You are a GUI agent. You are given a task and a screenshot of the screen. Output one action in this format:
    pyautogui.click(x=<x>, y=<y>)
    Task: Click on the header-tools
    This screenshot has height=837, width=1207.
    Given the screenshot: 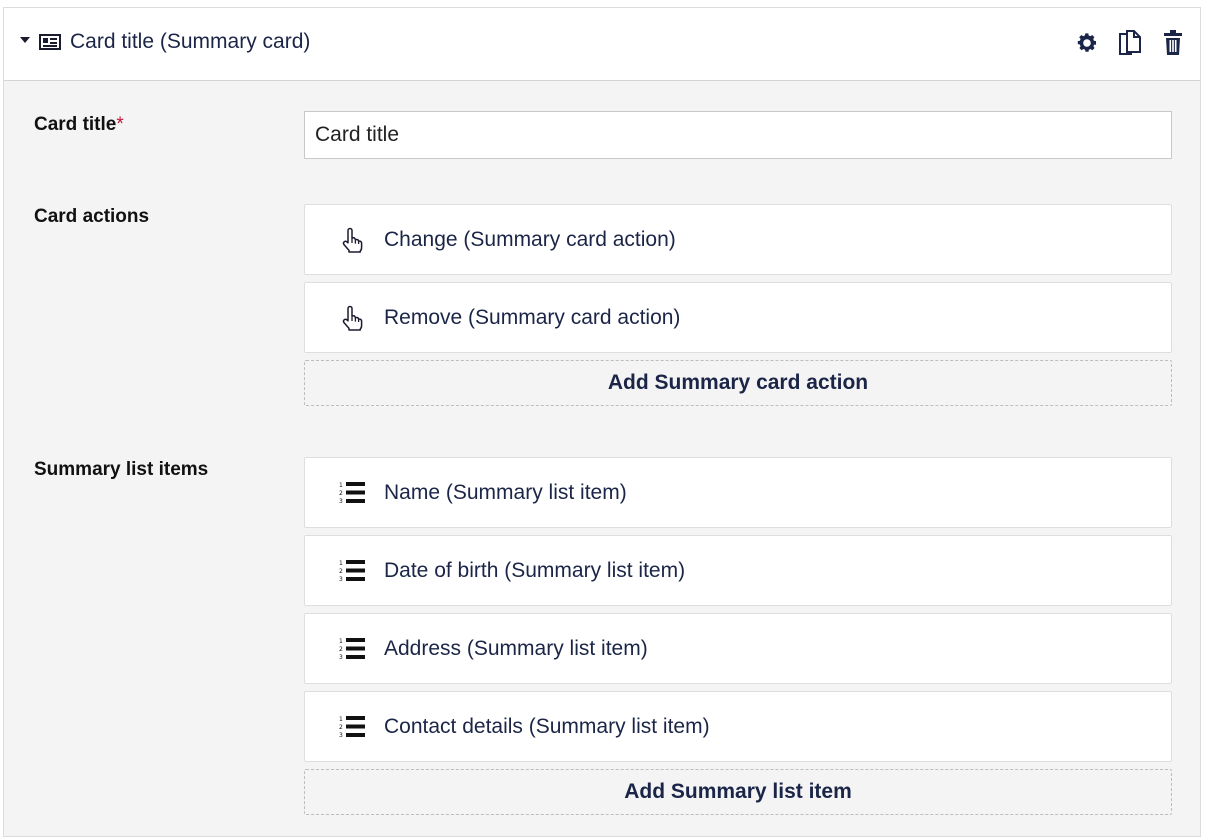 What is the action you would take?
    pyautogui.click(x=1130, y=43)
    